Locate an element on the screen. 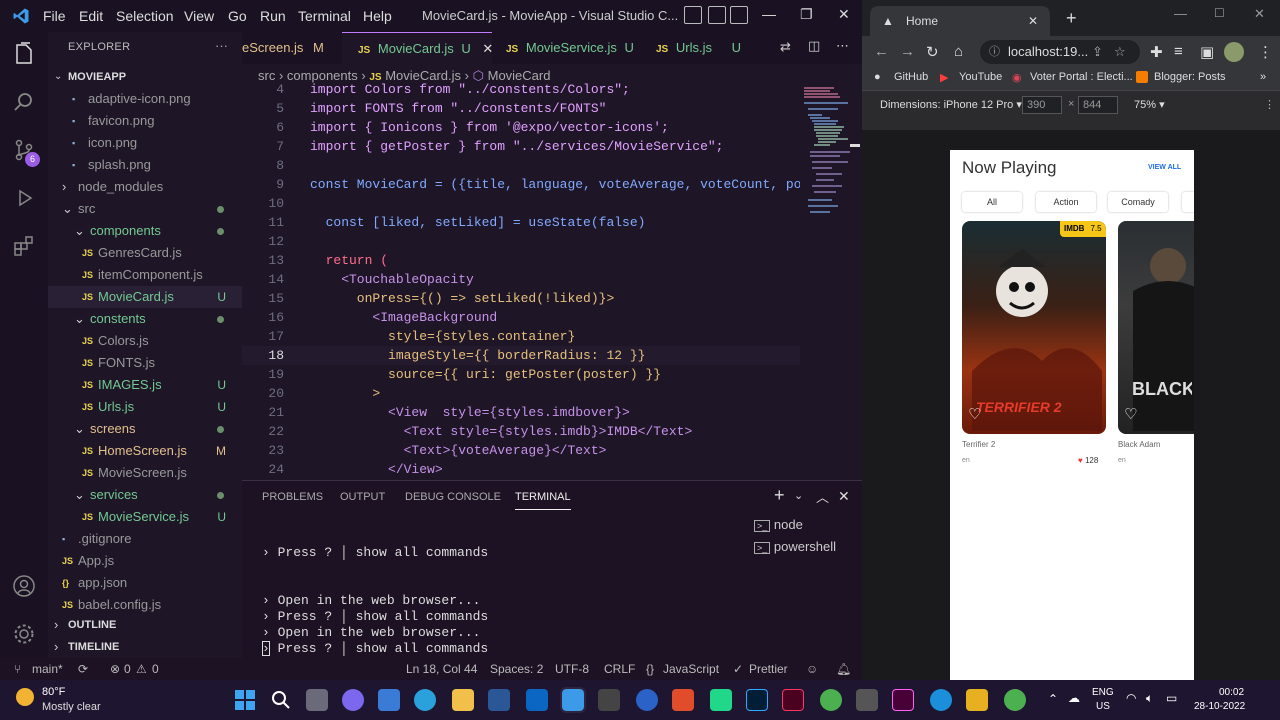 The image size is (1280, 720). back-arrow-icon: ← is located at coordinates (881, 51).